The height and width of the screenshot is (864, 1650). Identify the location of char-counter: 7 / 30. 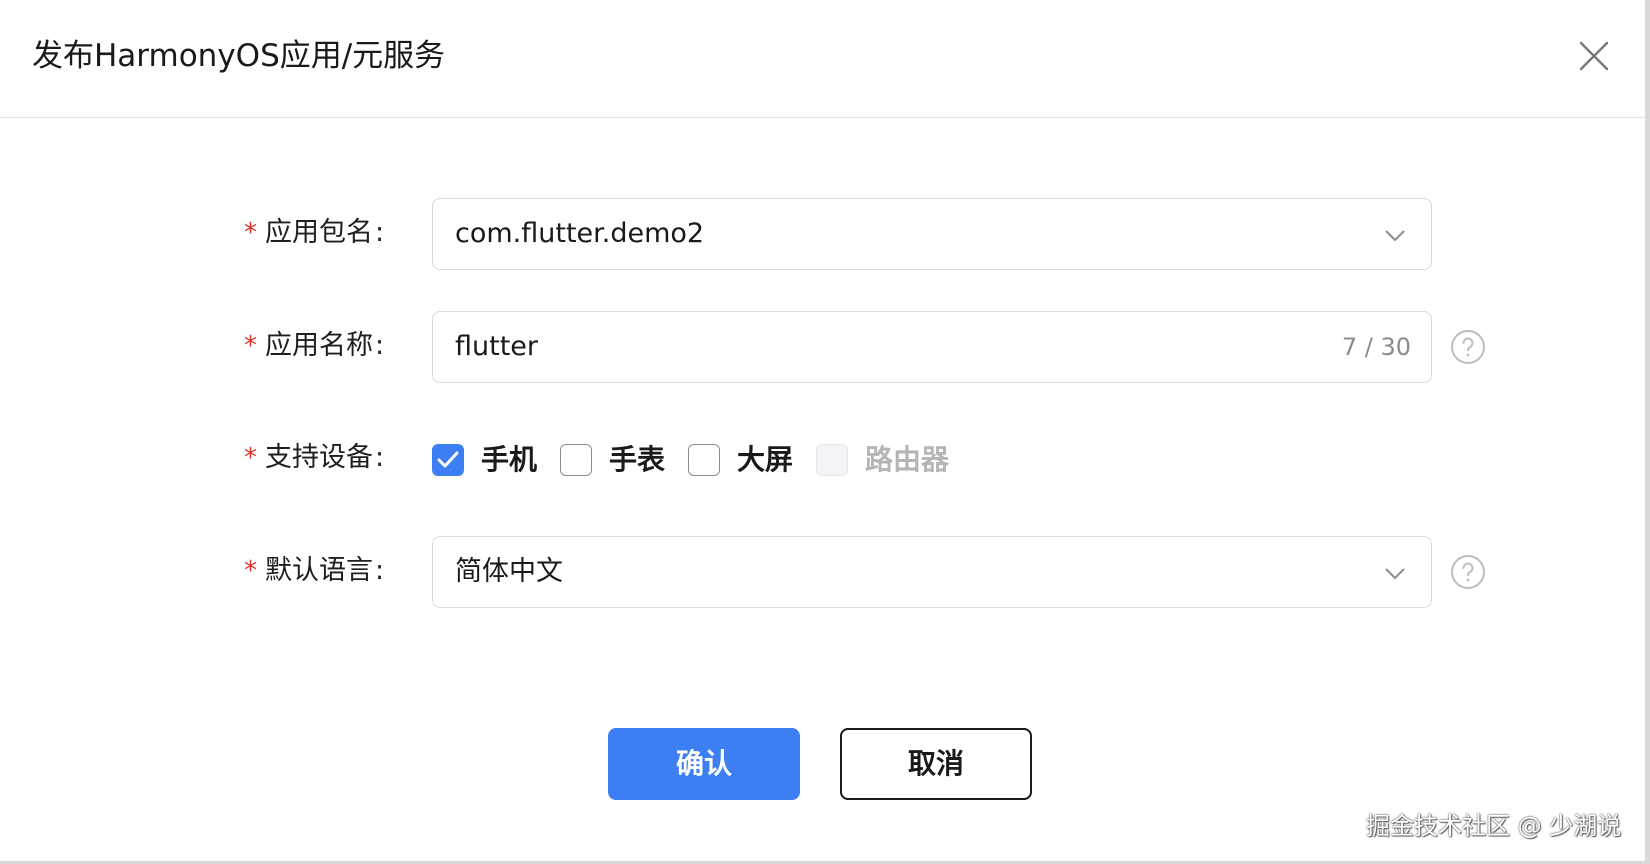
(1376, 347).